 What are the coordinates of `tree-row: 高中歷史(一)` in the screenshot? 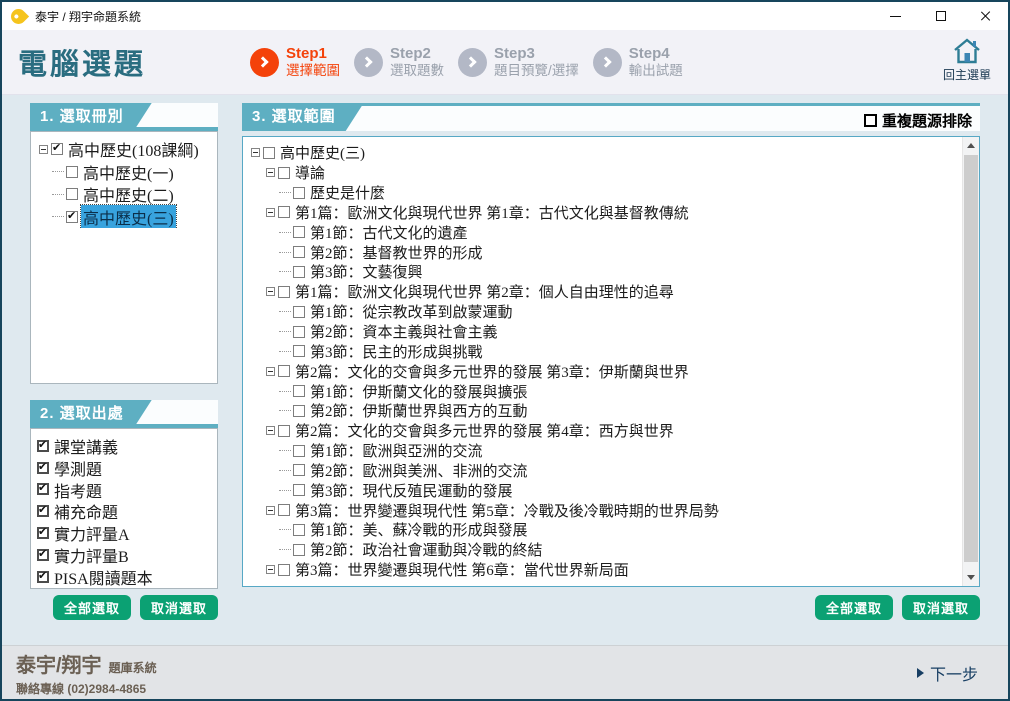 It's located at (125, 172).